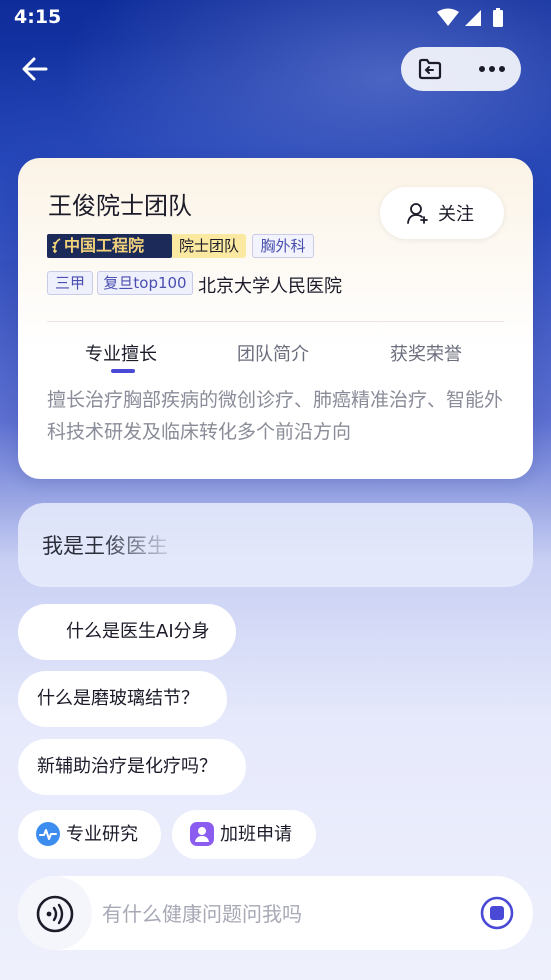  I want to click on tab-awards: 获奖荣誉, so click(426, 353).